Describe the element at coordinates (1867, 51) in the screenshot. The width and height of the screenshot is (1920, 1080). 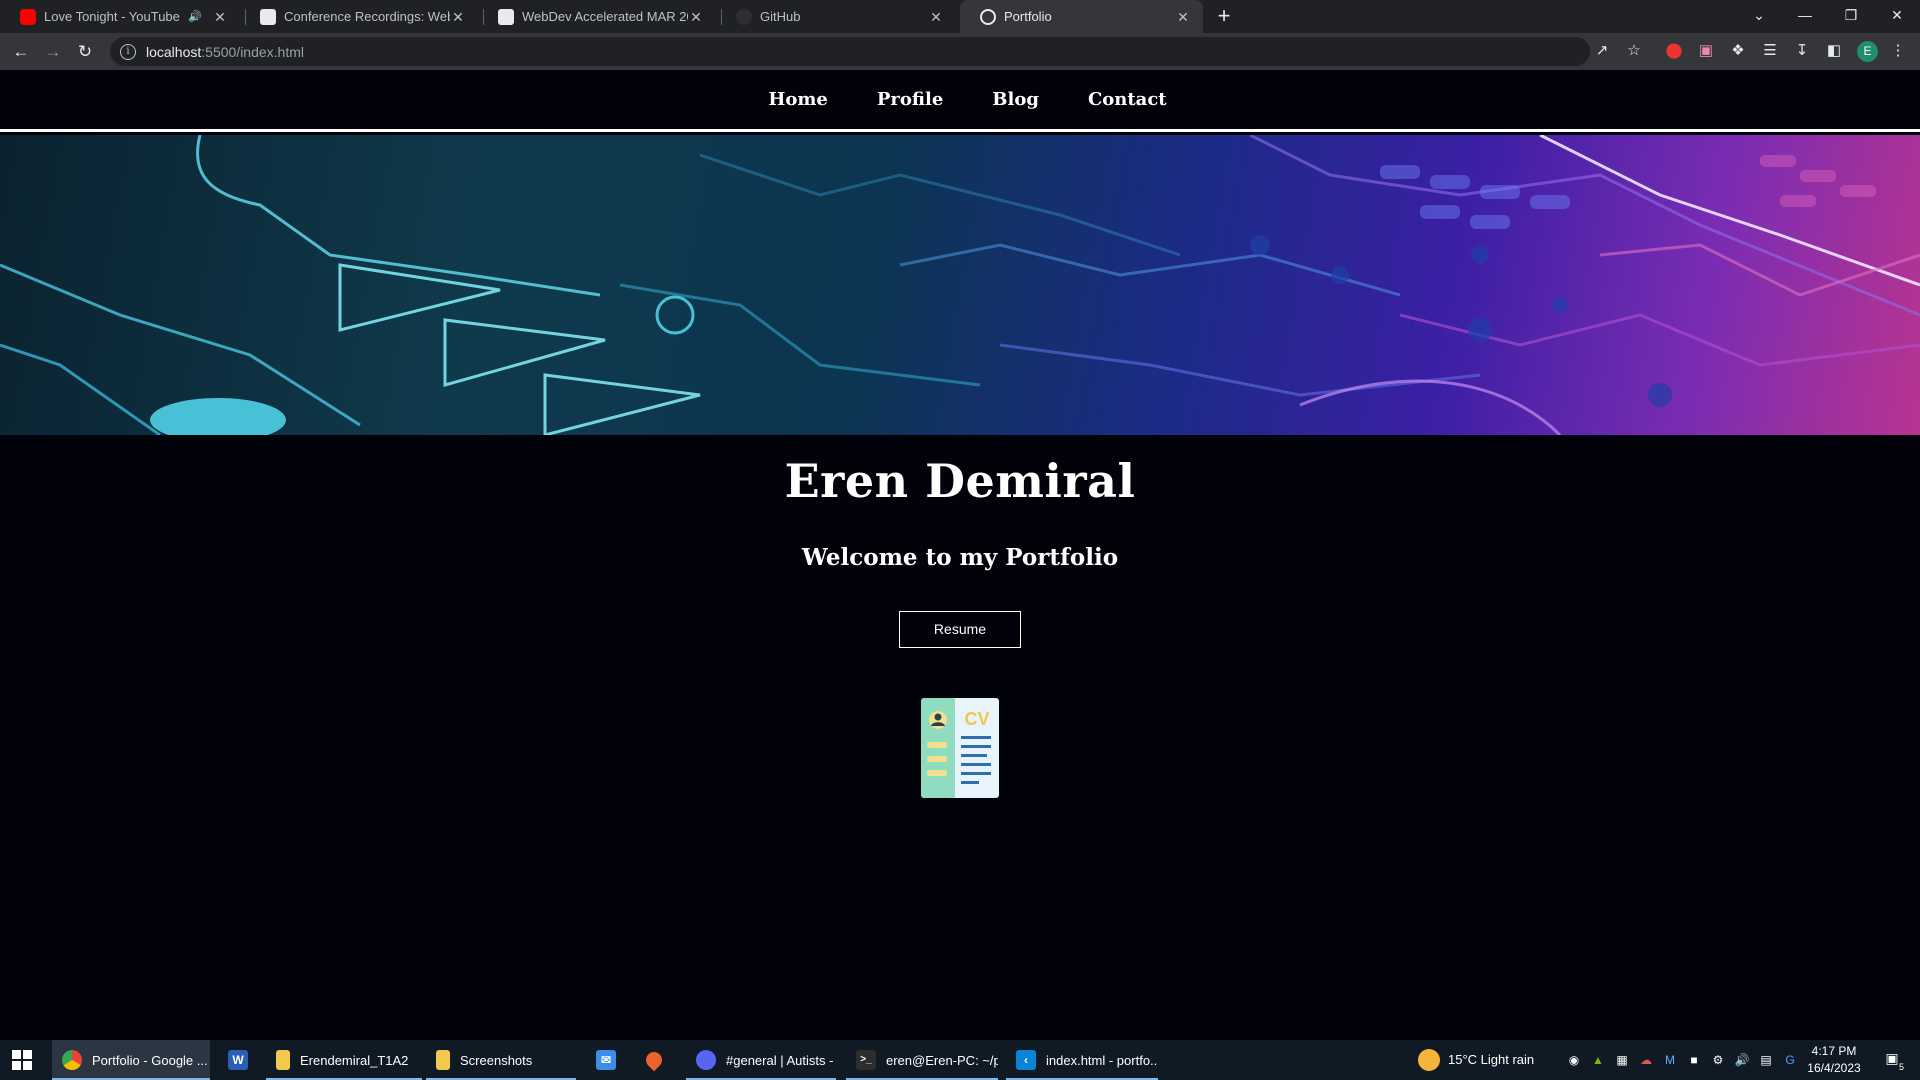
I see `profile-avatar: E` at that location.